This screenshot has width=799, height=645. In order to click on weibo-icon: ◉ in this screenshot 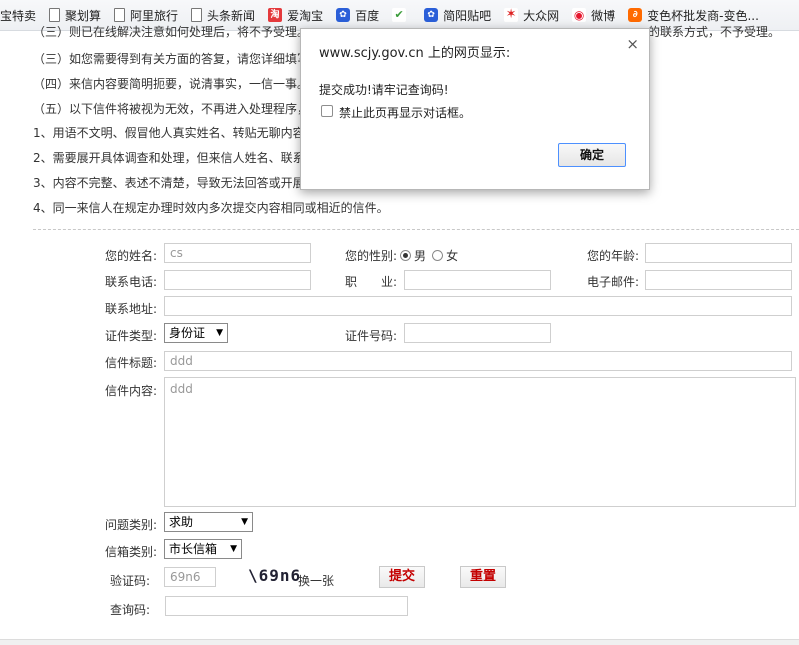, I will do `click(579, 15)`.